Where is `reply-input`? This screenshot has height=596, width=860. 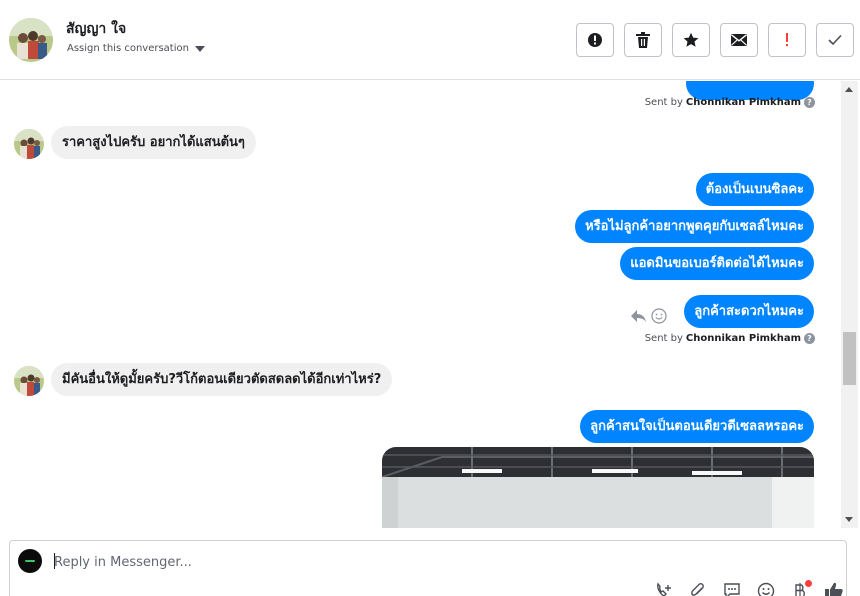
reply-input is located at coordinates (404, 562).